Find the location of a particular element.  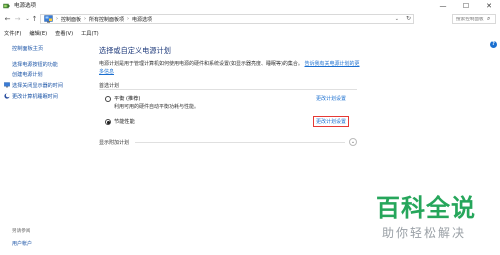

navigation-bar: ← → ⌄ ↑ › 控制面板 › 所有控制面板项 › 电源选项 ⌄ ↻ ⌕ is located at coordinates (250, 19).